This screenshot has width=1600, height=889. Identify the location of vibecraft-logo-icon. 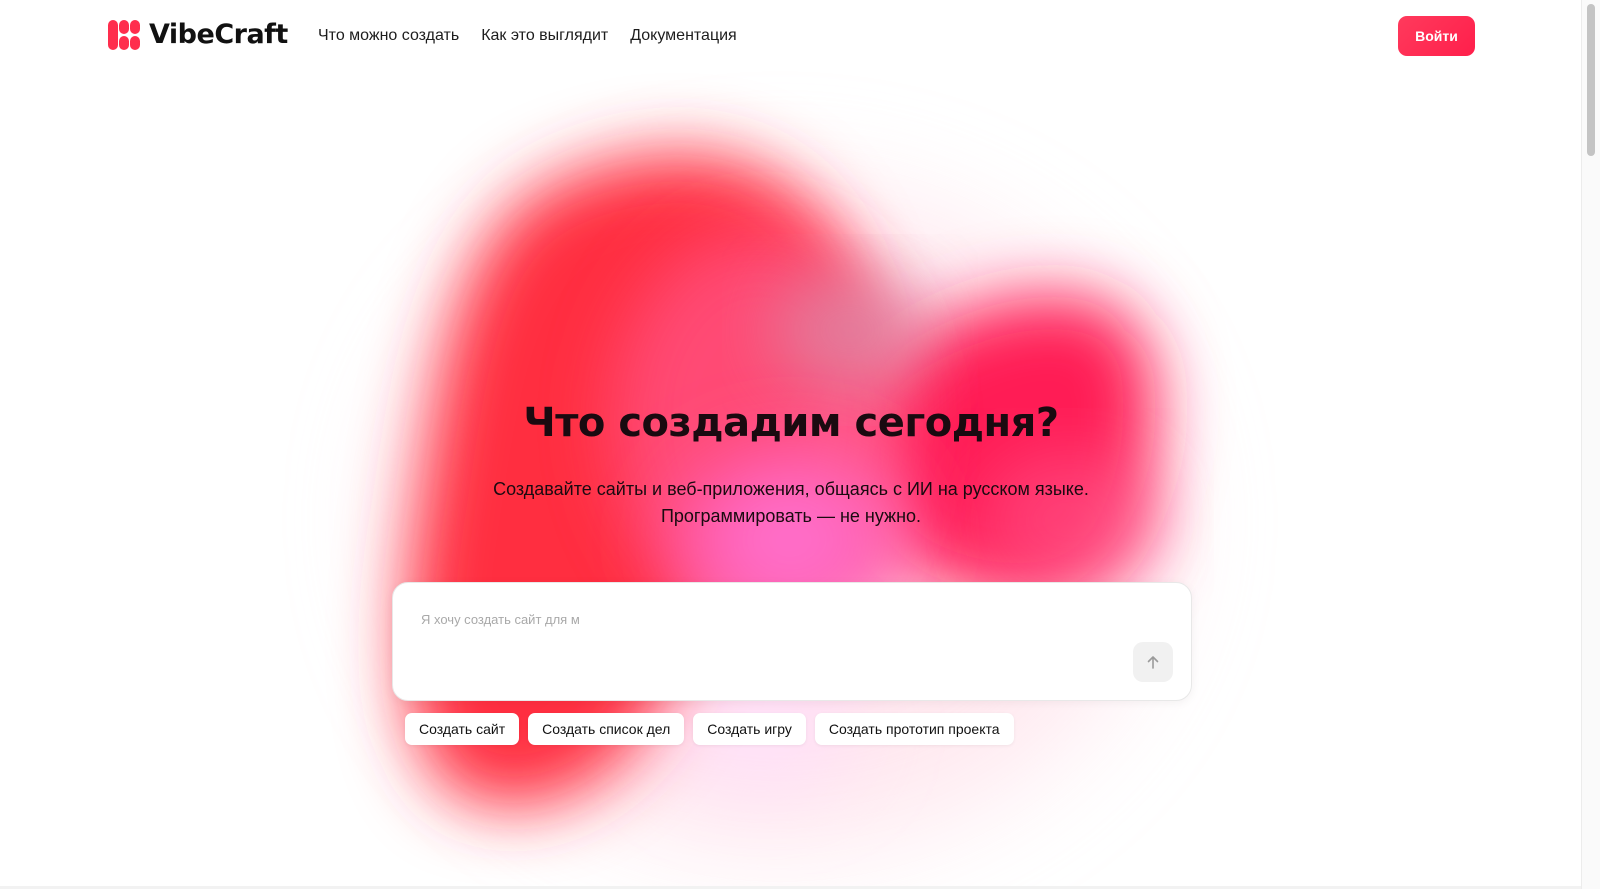
(124, 35).